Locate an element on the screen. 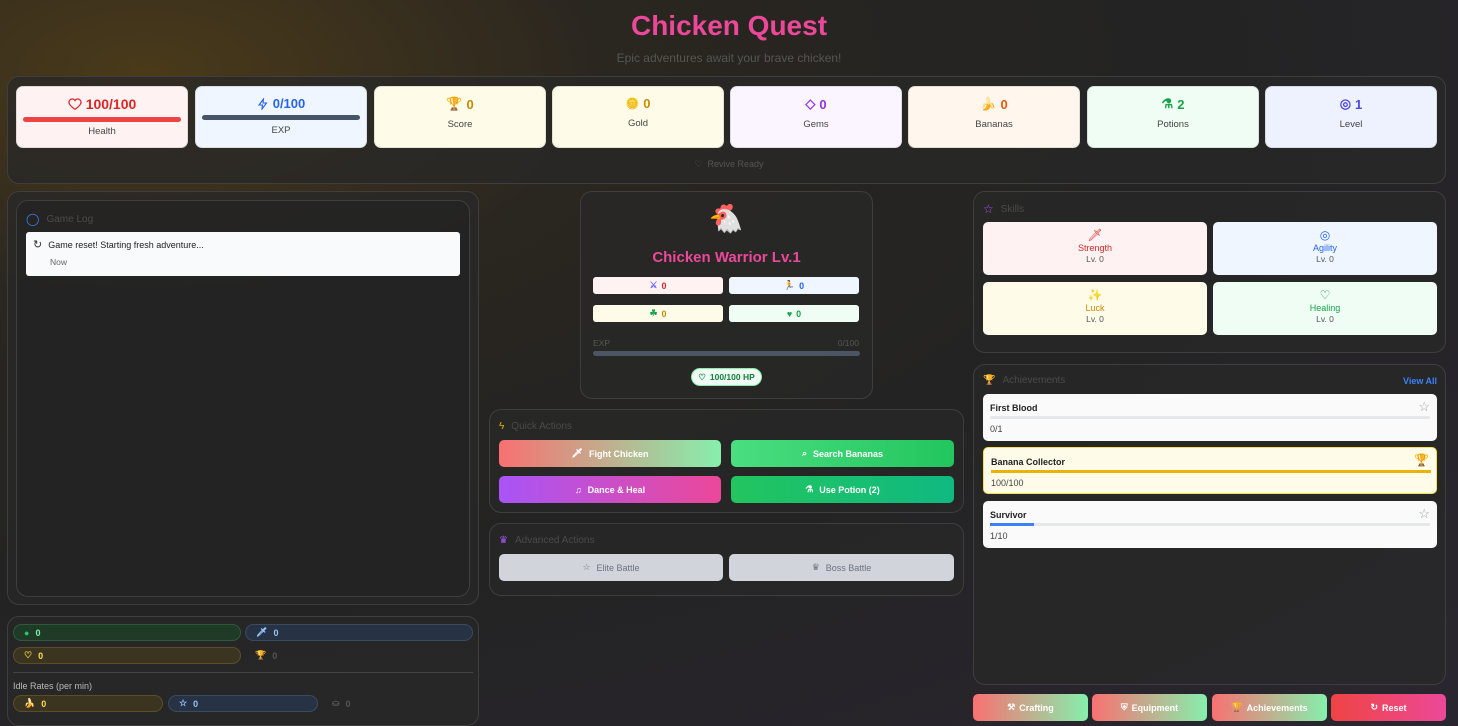 This screenshot has height=726, width=1458. sparkles-icon: ✨ is located at coordinates (1095, 295).